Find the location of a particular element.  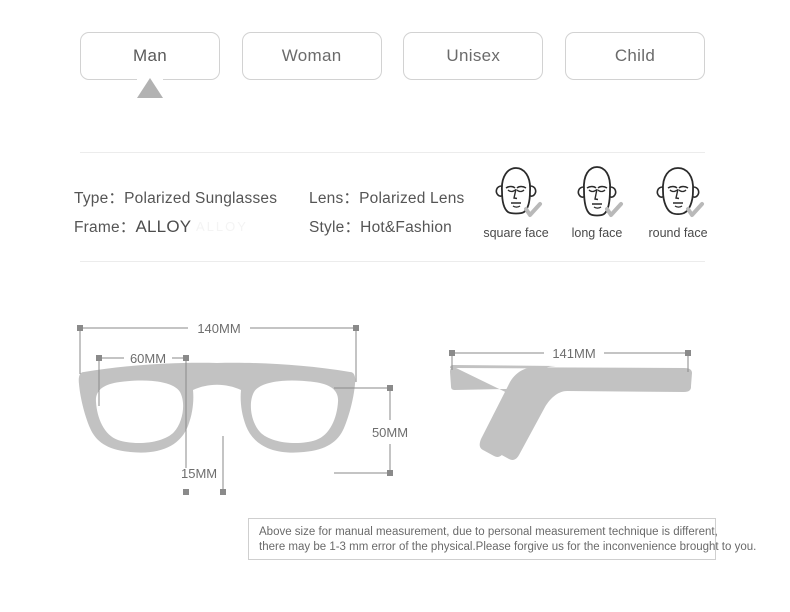

spec-lens-label: Lens： is located at coordinates (334, 198).